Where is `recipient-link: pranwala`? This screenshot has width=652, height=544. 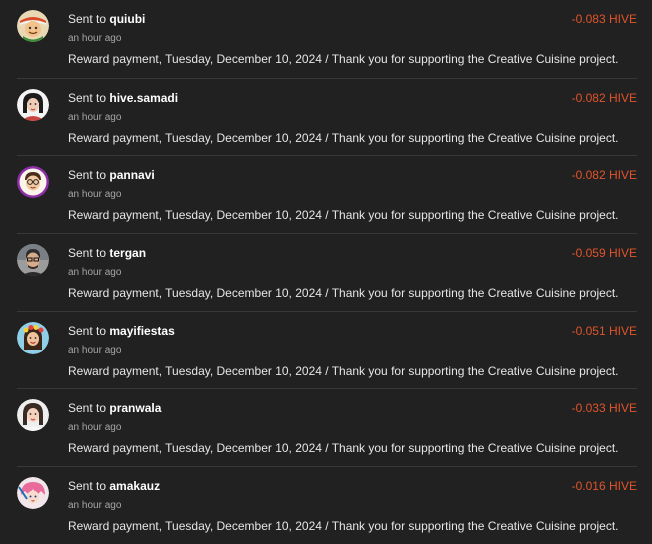 recipient-link: pranwala is located at coordinates (135, 408).